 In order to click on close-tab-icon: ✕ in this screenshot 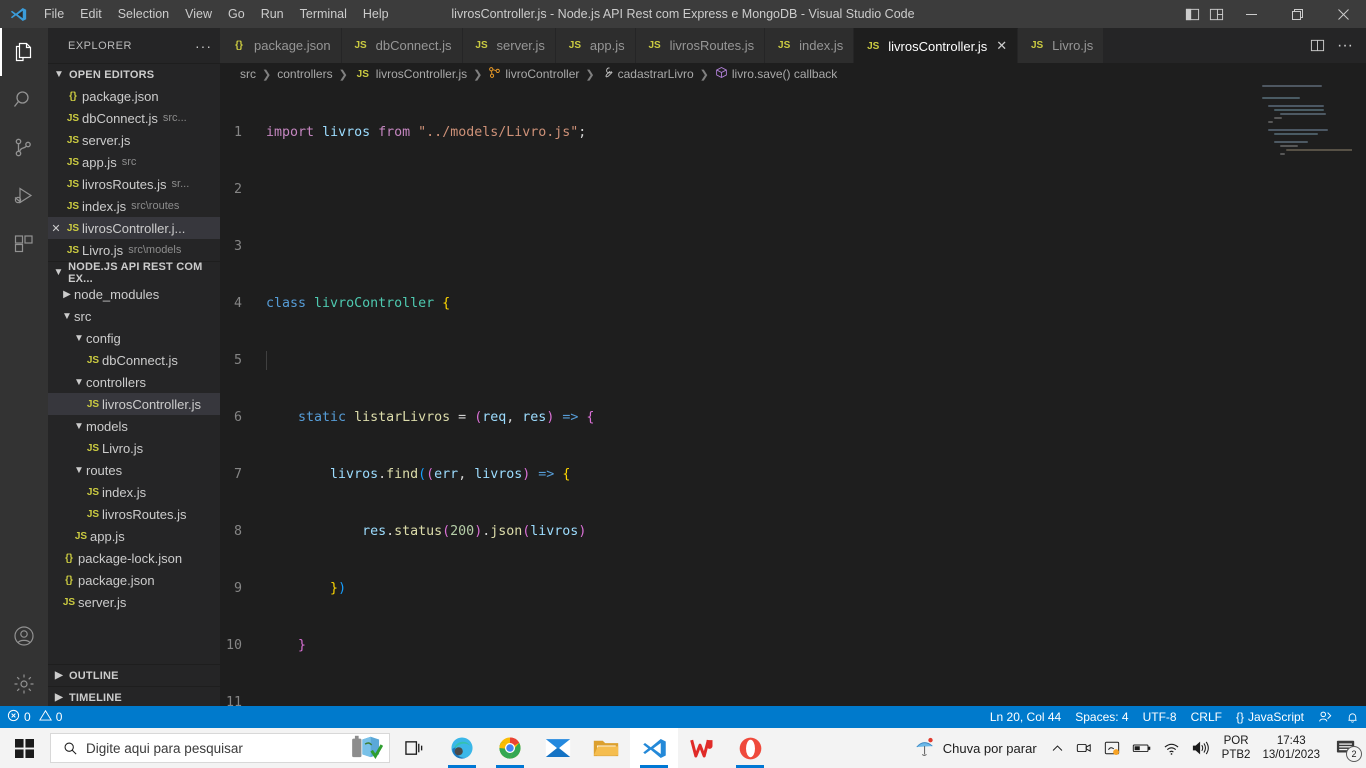, I will do `click(1001, 46)`.